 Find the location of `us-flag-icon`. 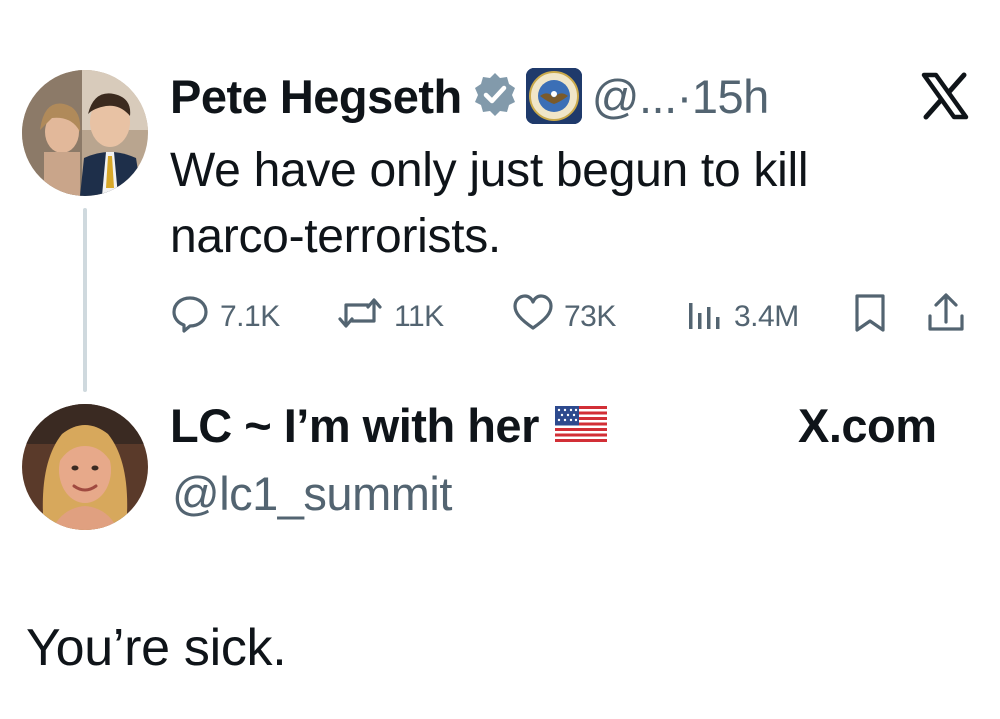

us-flag-icon is located at coordinates (580, 425).